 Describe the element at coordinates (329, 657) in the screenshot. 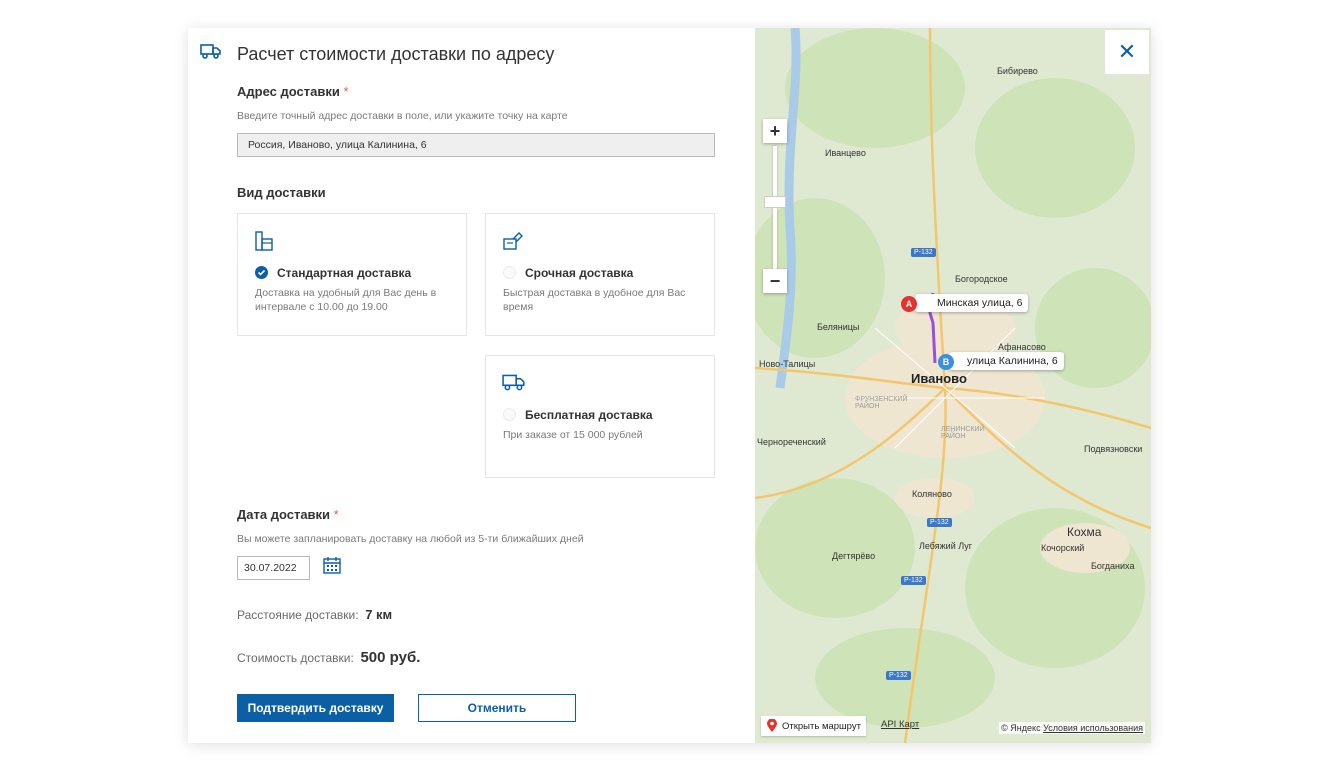

I see `cost-row: Стоимость доставки: 500 руб.` at that location.